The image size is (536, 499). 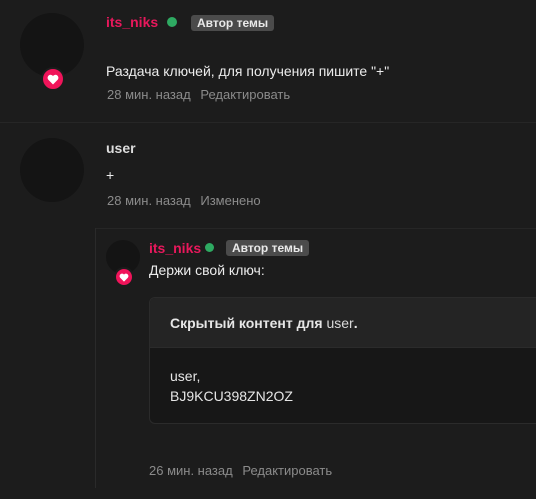 What do you see at coordinates (231, 396) in the screenshot?
I see `hidden-line-key: BJ9KCU398ZN2OZ` at bounding box center [231, 396].